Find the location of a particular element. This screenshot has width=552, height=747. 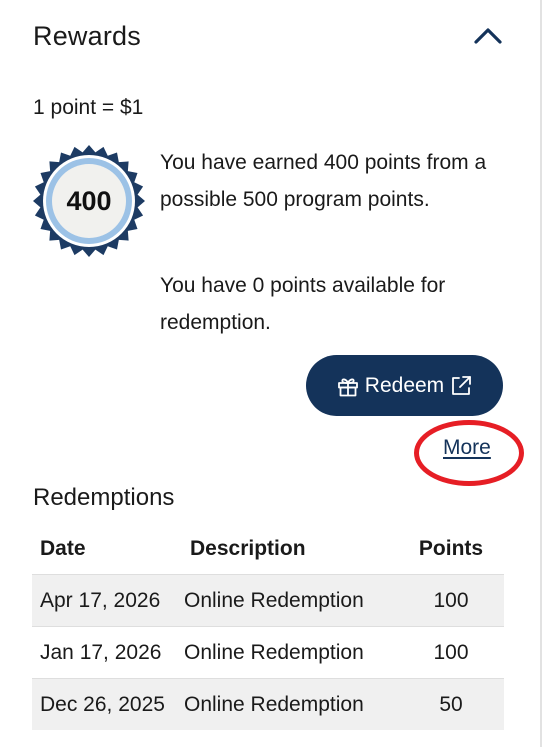

table-row: Jan 17, 2026 Online Redemption 100 is located at coordinates (268, 652).